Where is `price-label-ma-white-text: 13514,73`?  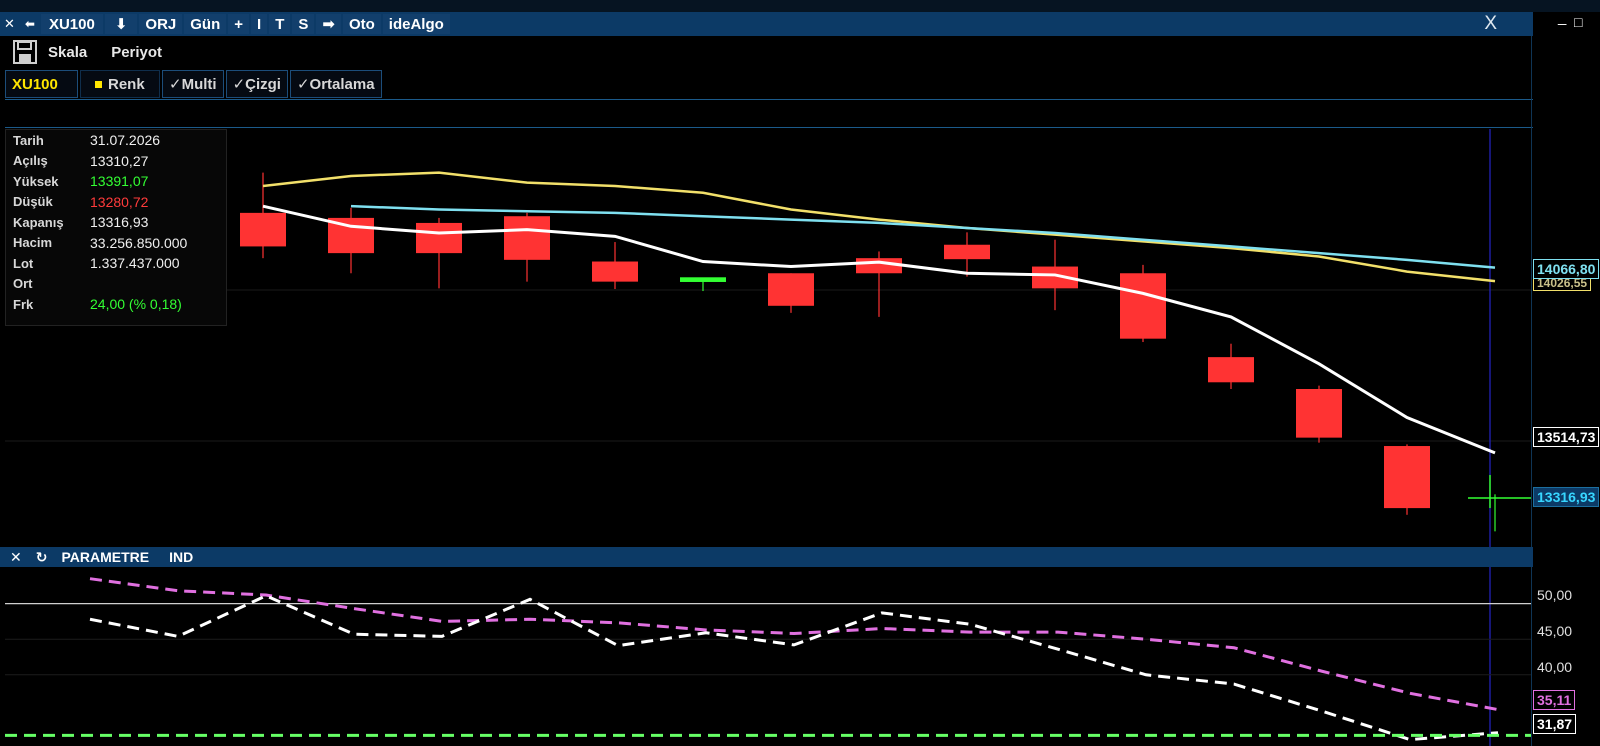
price-label-ma-white-text: 13514,73 is located at coordinates (1566, 437).